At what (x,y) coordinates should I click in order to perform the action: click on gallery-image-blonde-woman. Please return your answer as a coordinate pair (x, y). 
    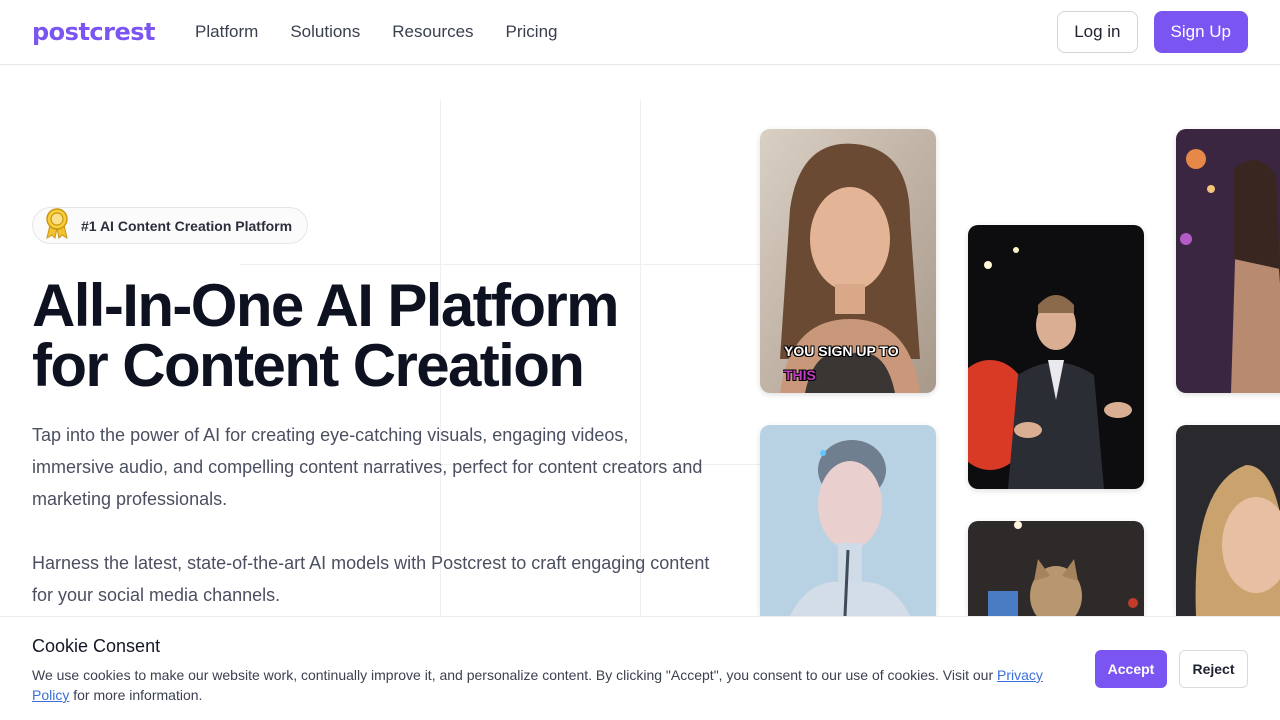
    Looking at the image, I should click on (1228, 520).